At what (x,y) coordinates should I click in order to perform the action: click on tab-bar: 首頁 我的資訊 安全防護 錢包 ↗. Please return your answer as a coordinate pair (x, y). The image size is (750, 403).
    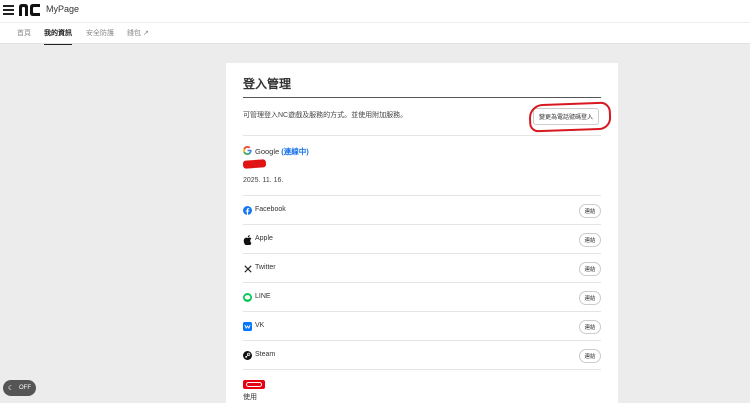
    Looking at the image, I should click on (375, 33).